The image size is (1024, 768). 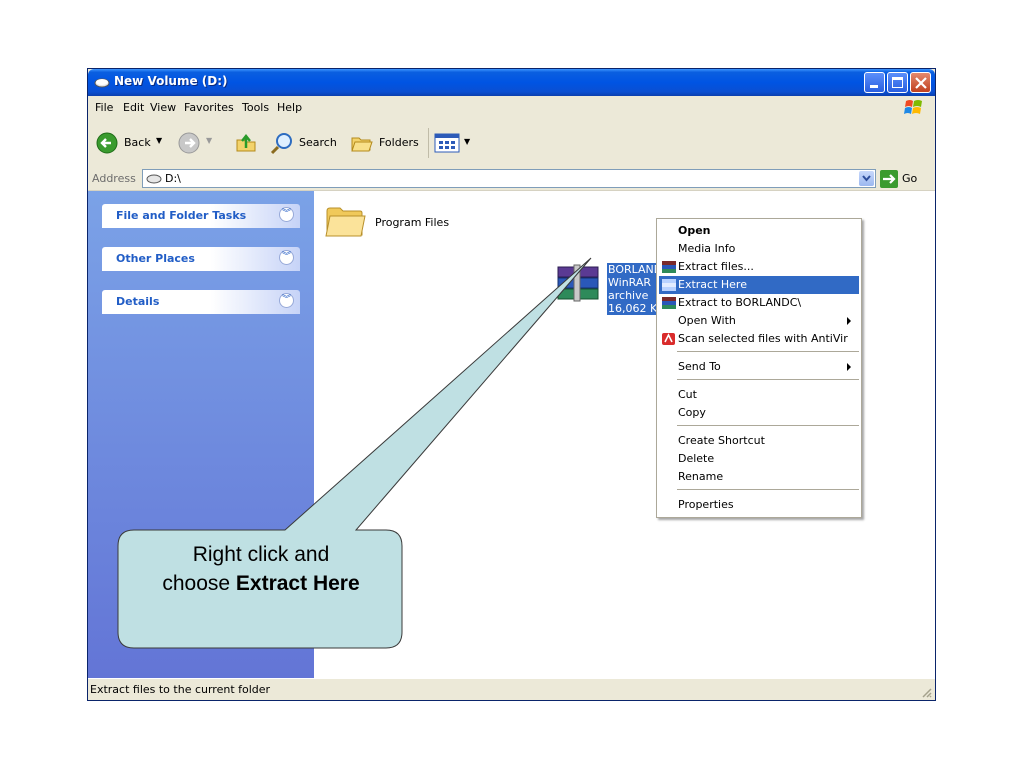 I want to click on callout-text: Right click and choose Extract Here, so click(x=261, y=569).